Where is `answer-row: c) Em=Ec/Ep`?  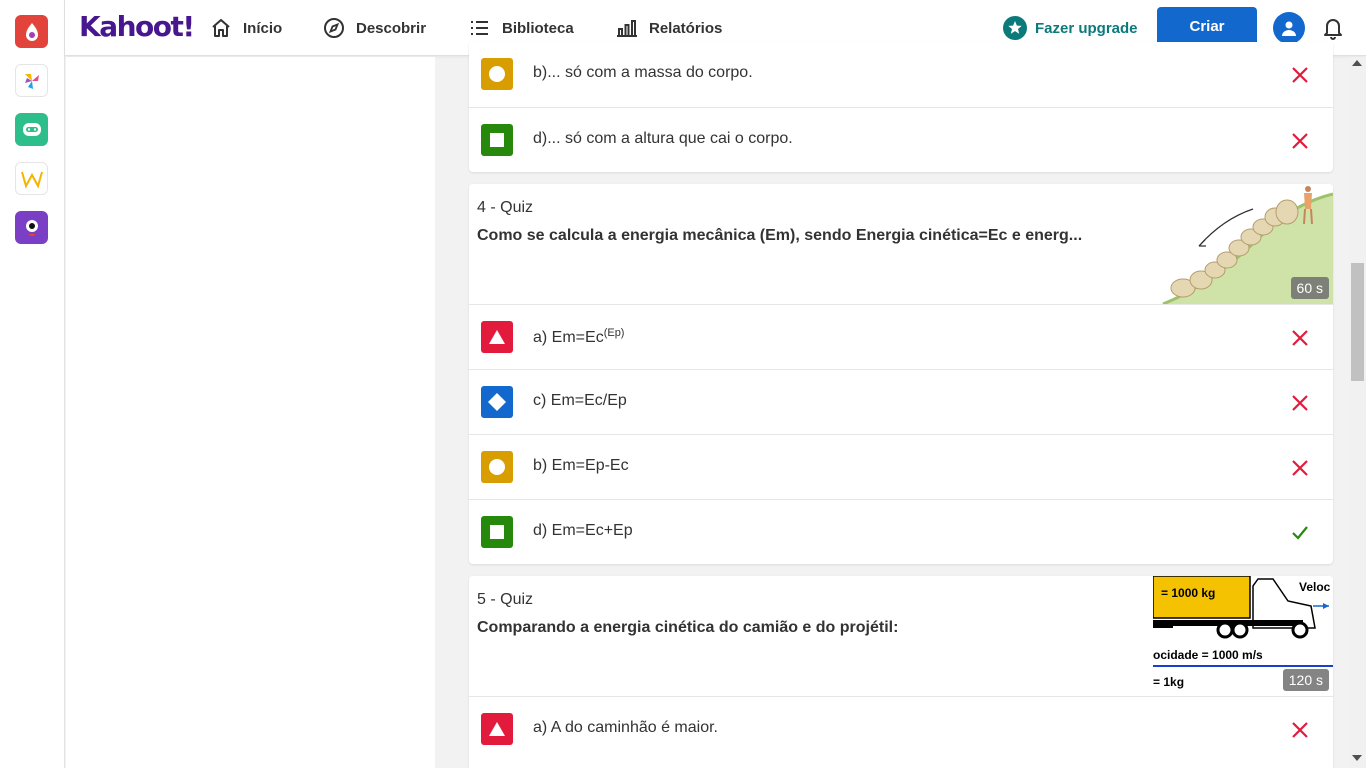 answer-row: c) Em=Ec/Ep is located at coordinates (901, 401).